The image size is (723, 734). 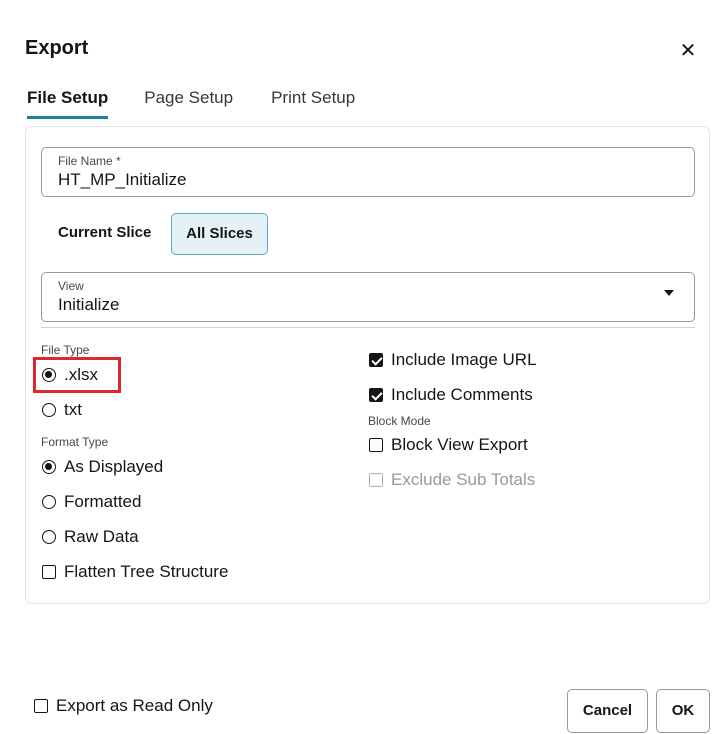 I want to click on exclude-sub-totals-checkbox: Exclude Sub Totals, so click(x=452, y=480).